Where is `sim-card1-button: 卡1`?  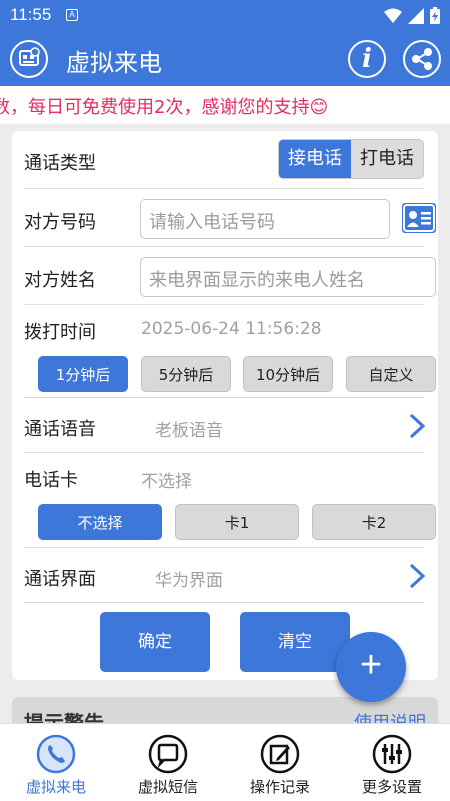
sim-card1-button: 卡1 is located at coordinates (237, 522).